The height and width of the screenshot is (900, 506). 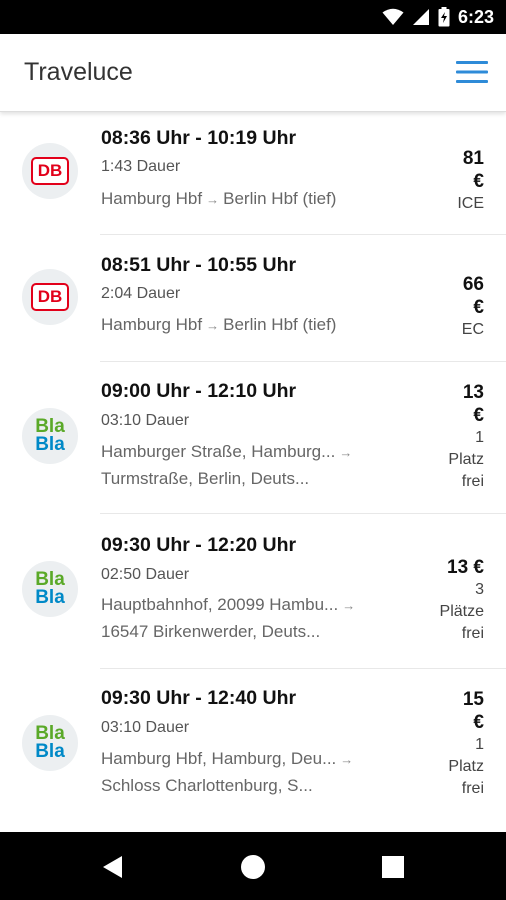 What do you see at coordinates (473, 284) in the screenshot?
I see `price-amount: 66` at bounding box center [473, 284].